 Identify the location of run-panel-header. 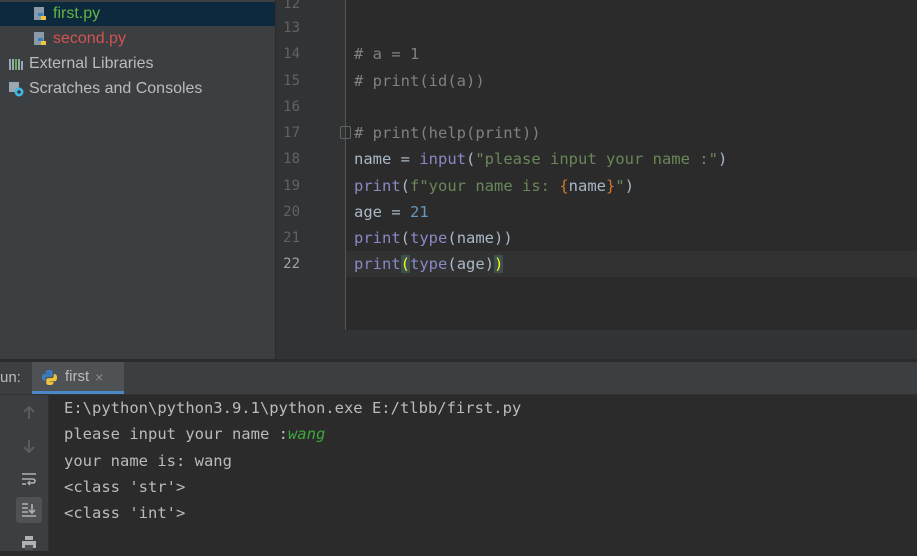
(458, 378).